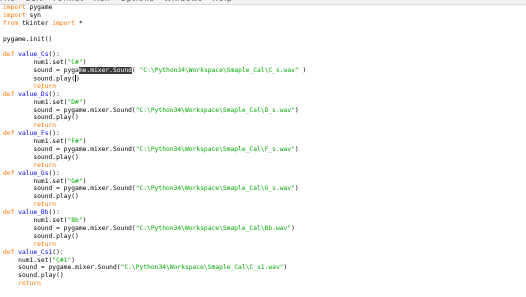 The height and width of the screenshot is (297, 526). Describe the element at coordinates (11, 23) in the screenshot. I see `keyword: from` at that location.